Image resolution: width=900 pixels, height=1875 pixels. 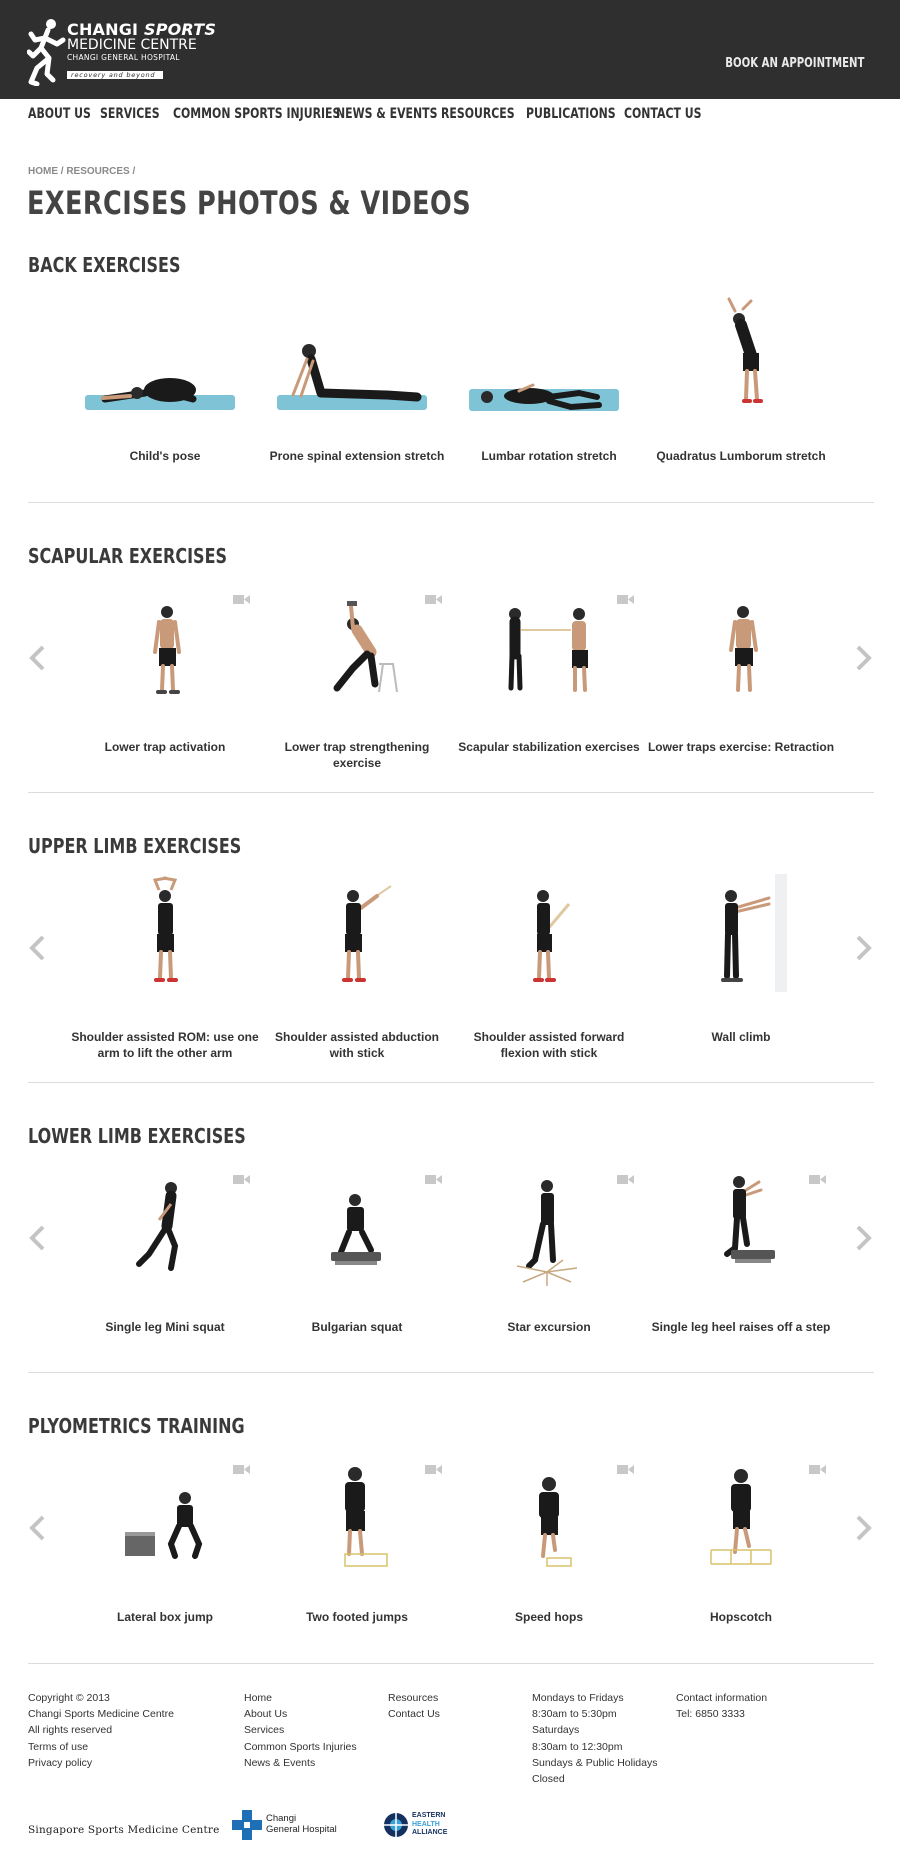 What do you see at coordinates (70, 1730) in the screenshot?
I see `rights-text: All rights reserved` at bounding box center [70, 1730].